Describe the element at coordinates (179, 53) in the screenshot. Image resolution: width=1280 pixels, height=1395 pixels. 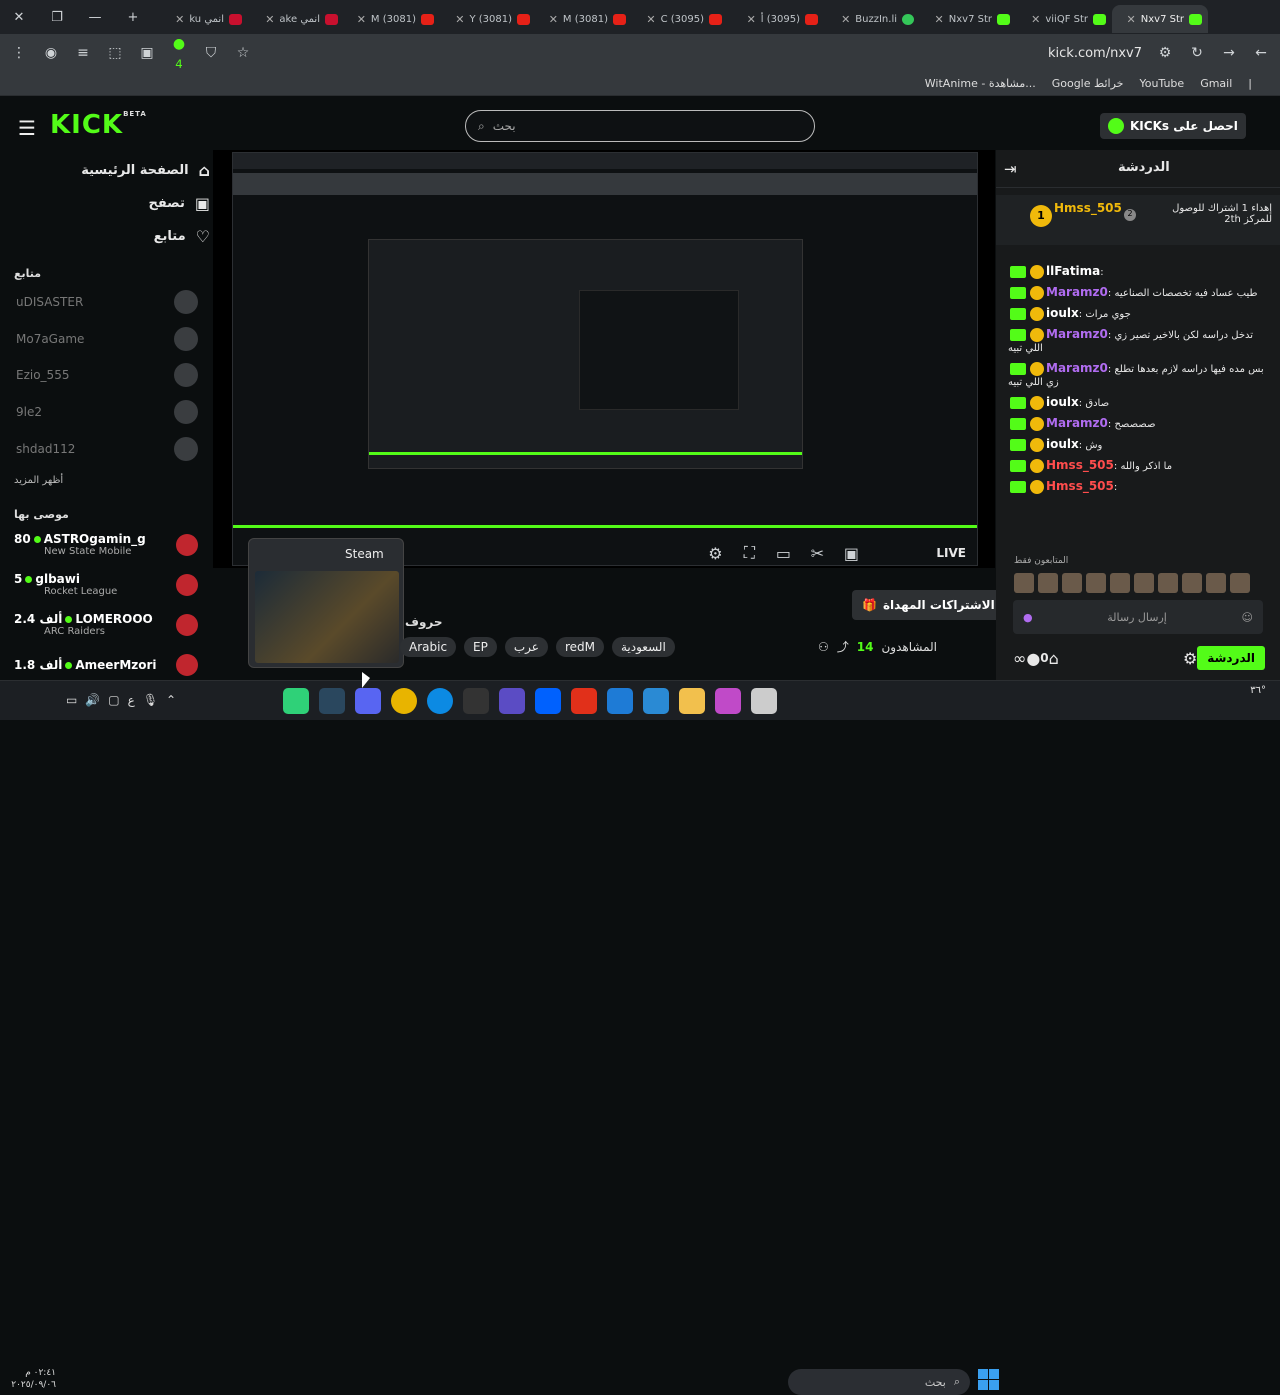
I see `extension-badge-icon: ● 4` at that location.